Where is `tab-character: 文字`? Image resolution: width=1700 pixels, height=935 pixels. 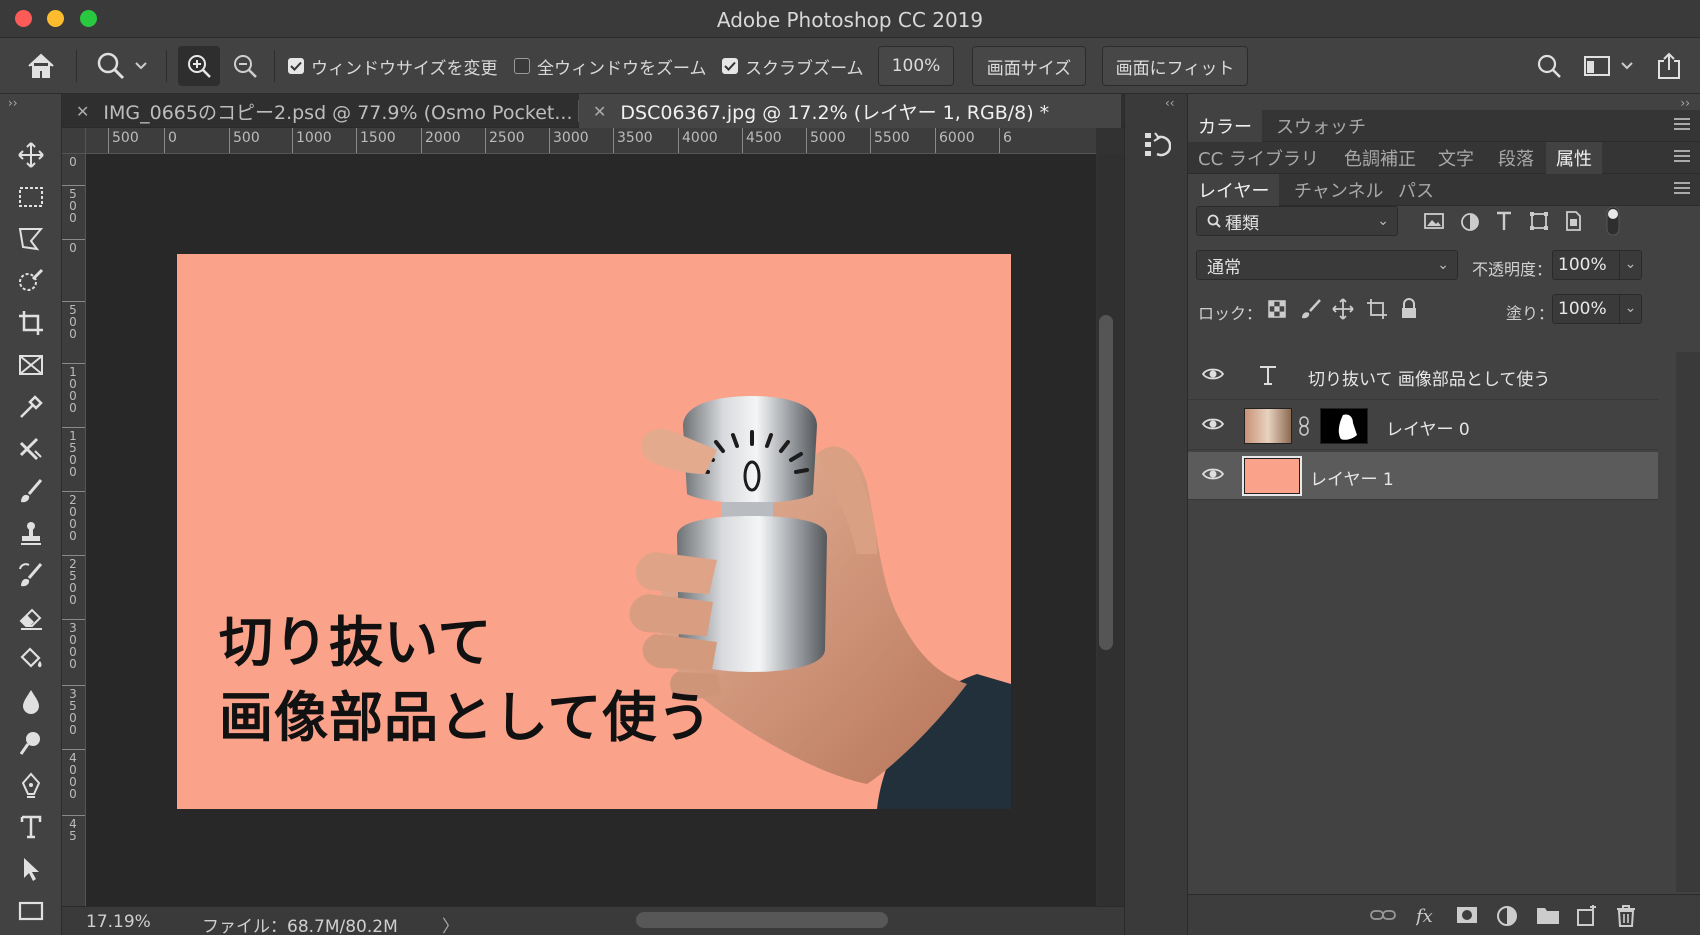 tab-character: 文字 is located at coordinates (1456, 158).